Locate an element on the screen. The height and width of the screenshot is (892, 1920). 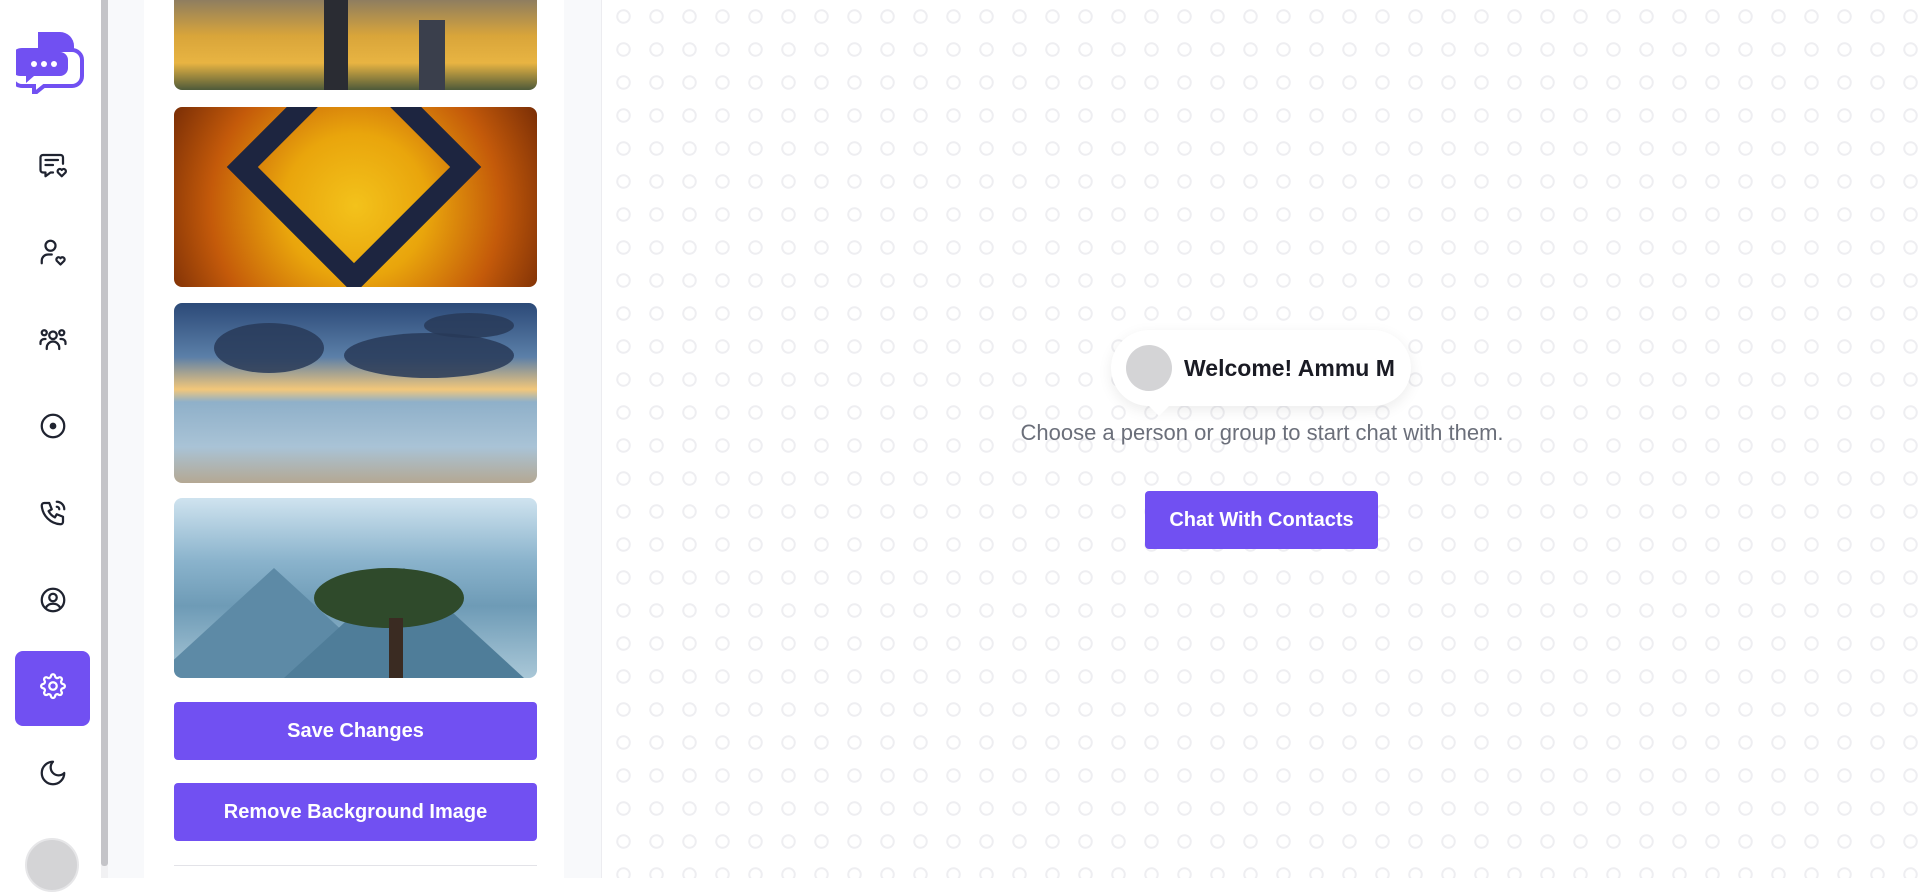
gear-icon is located at coordinates (53, 688).